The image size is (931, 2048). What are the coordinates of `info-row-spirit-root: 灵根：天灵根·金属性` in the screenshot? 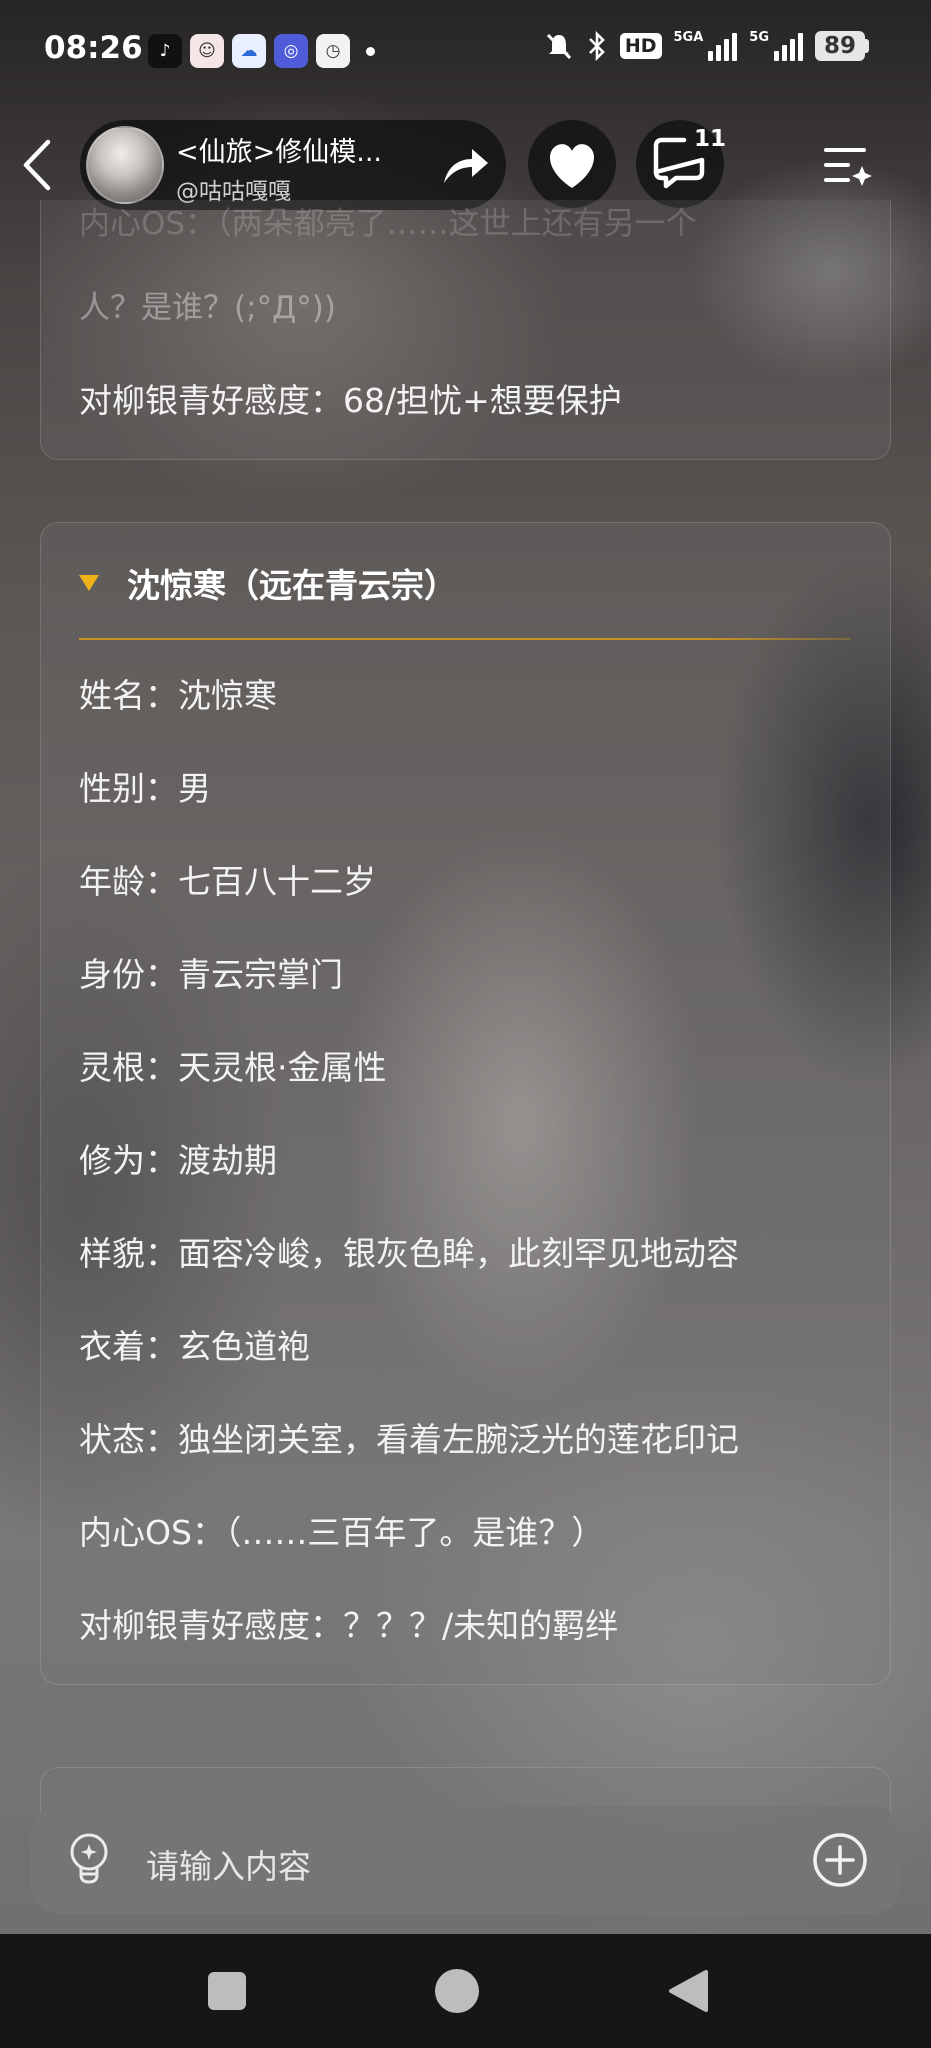 It's located at (233, 1067).